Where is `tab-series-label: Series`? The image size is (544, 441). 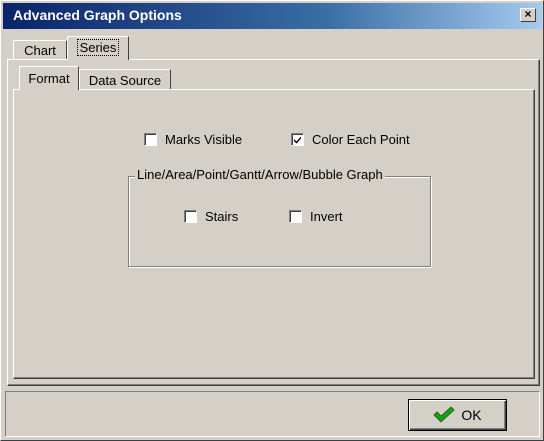 tab-series-label: Series is located at coordinates (98, 47).